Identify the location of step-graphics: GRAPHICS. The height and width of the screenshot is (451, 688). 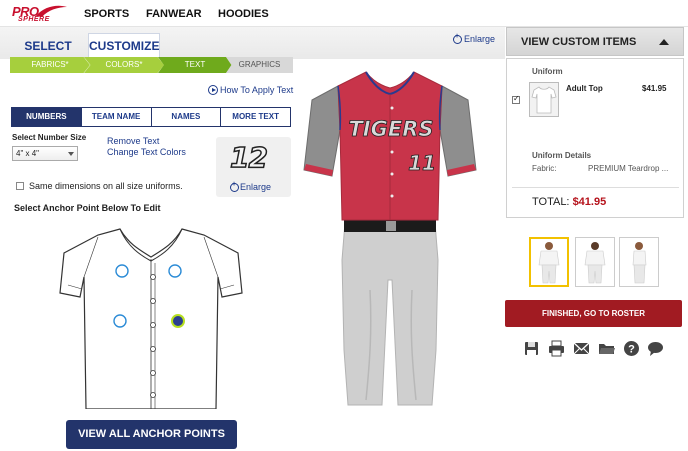
(259, 65).